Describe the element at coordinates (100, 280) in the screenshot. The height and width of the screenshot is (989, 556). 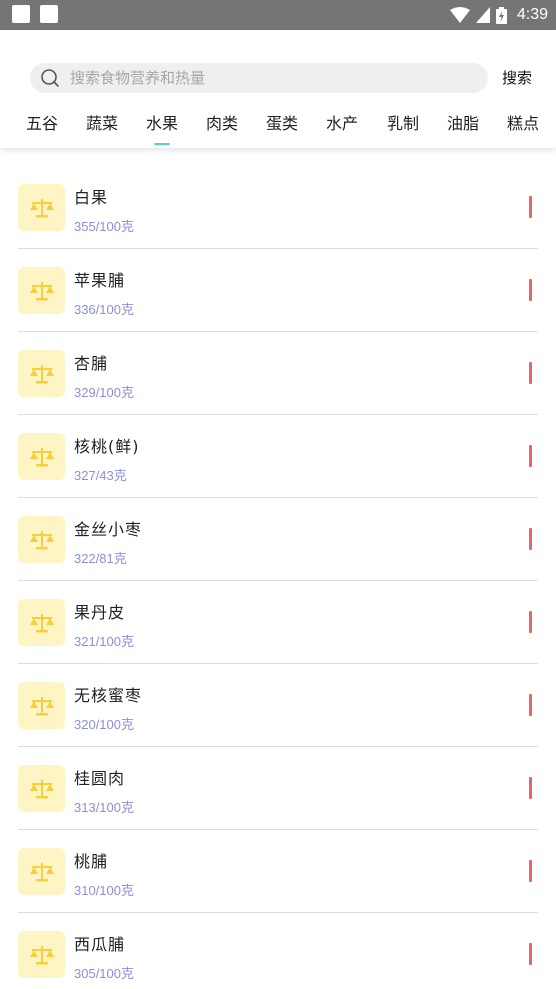
I see `food-name: 苹果脯` at that location.